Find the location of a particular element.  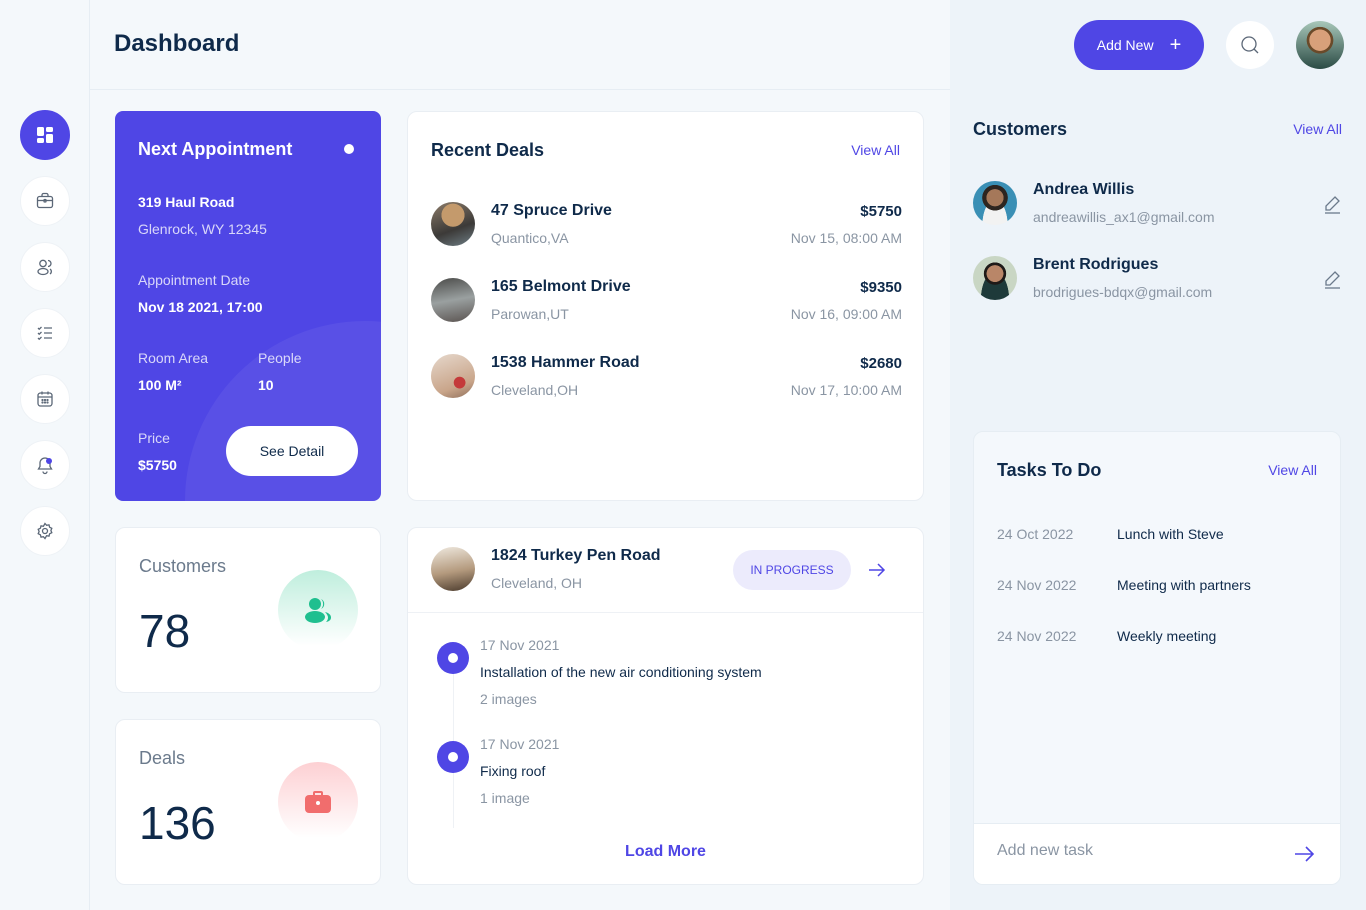

sidebar-item-settings is located at coordinates (45, 531).